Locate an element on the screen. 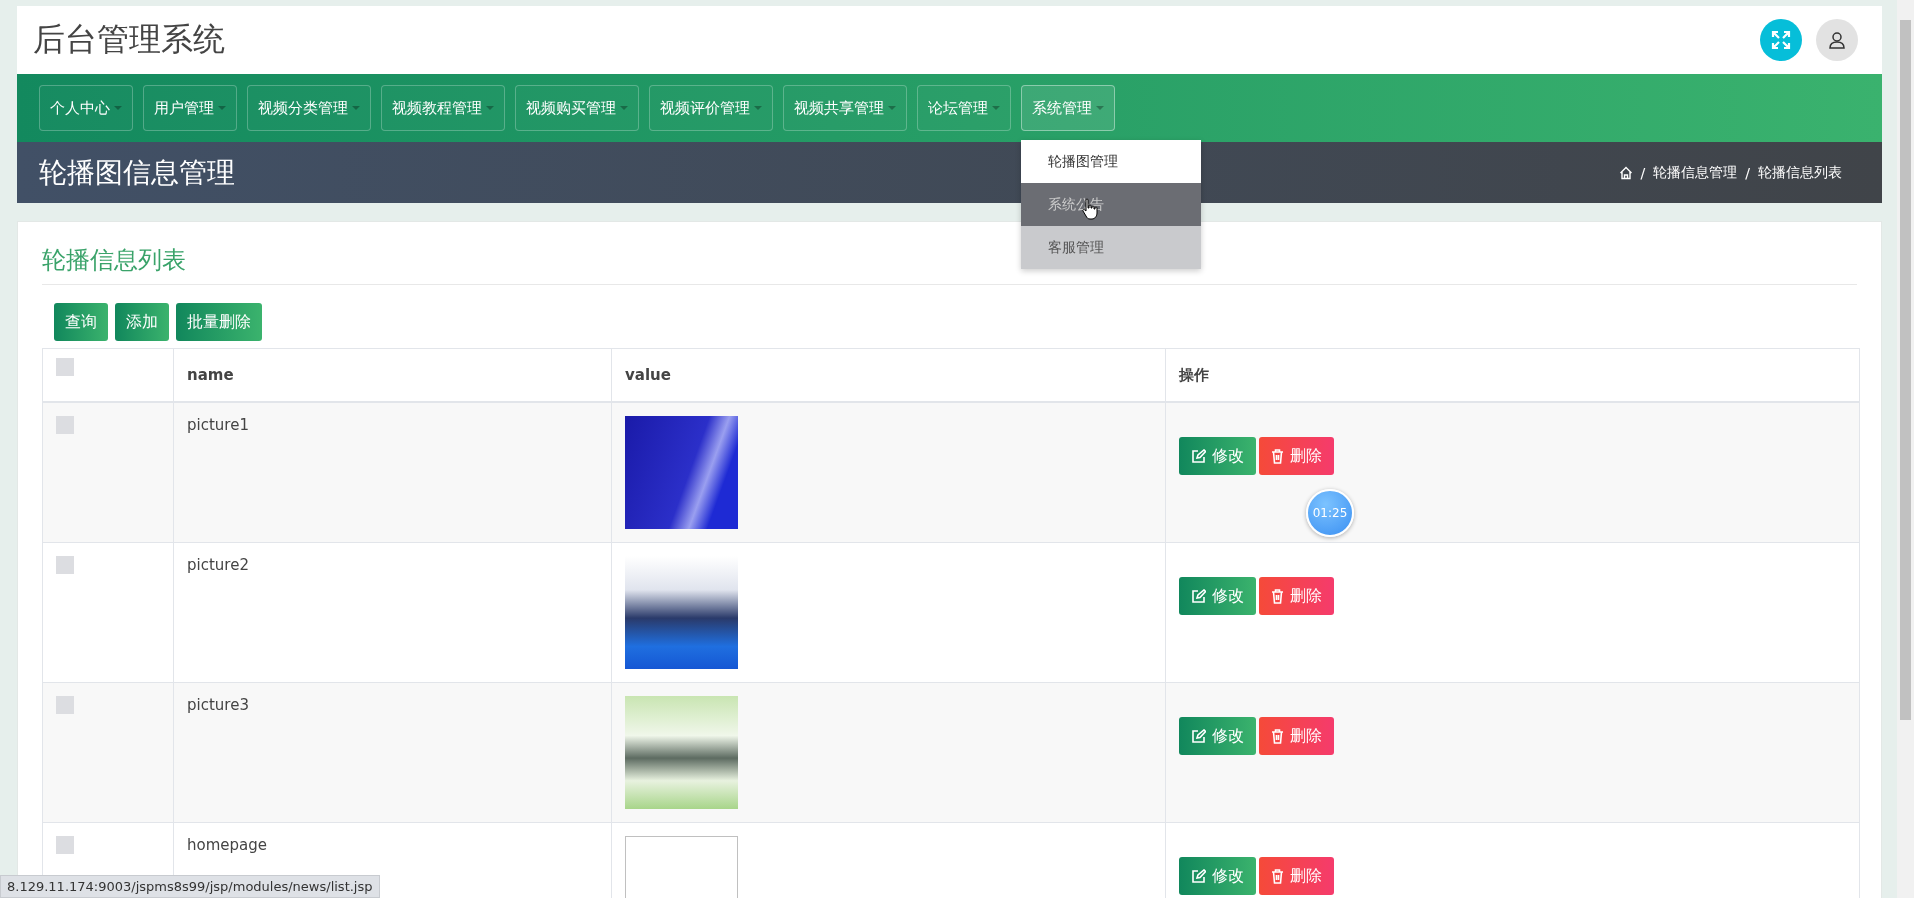 The width and height of the screenshot is (1914, 898). timer-badge: 01:25 is located at coordinates (1330, 513).